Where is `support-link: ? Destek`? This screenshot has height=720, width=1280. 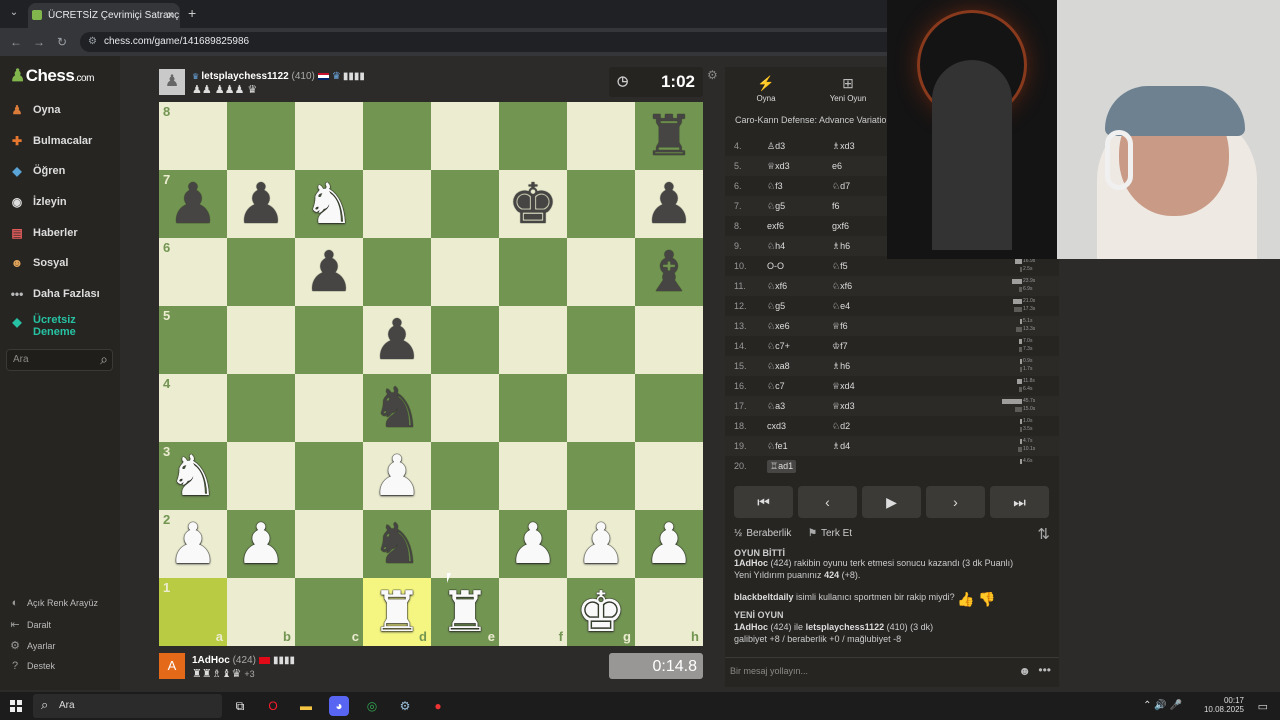
support-link: ? Destek is located at coordinates (31, 666).